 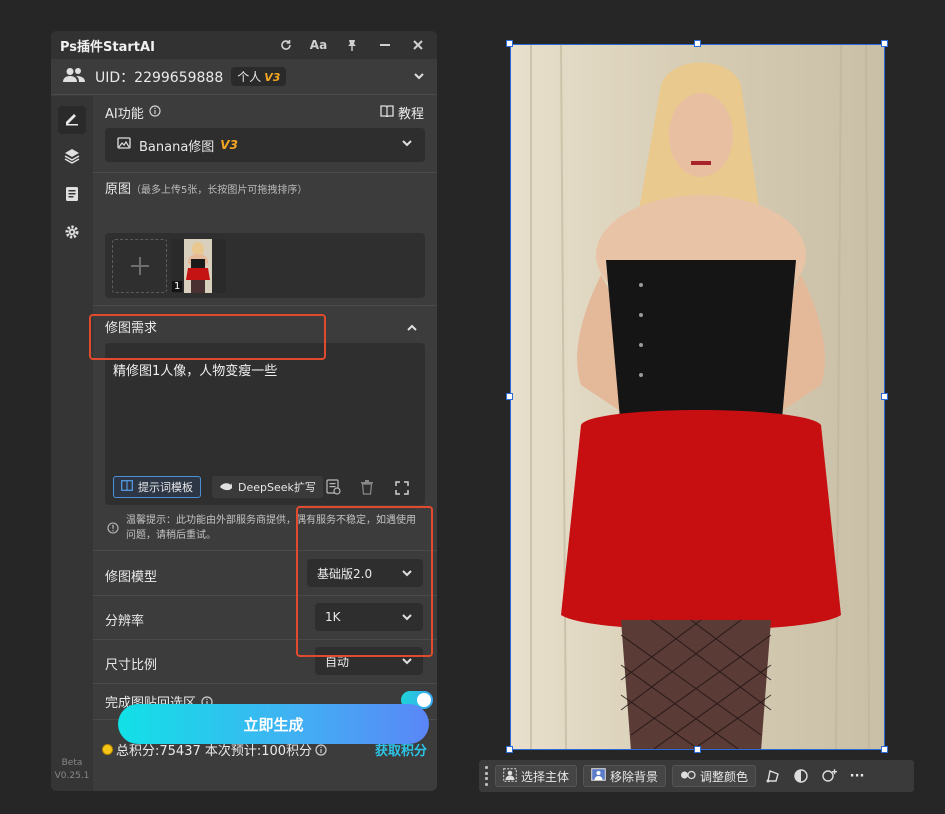 I want to click on warning-info-icon, so click(x=113, y=528).